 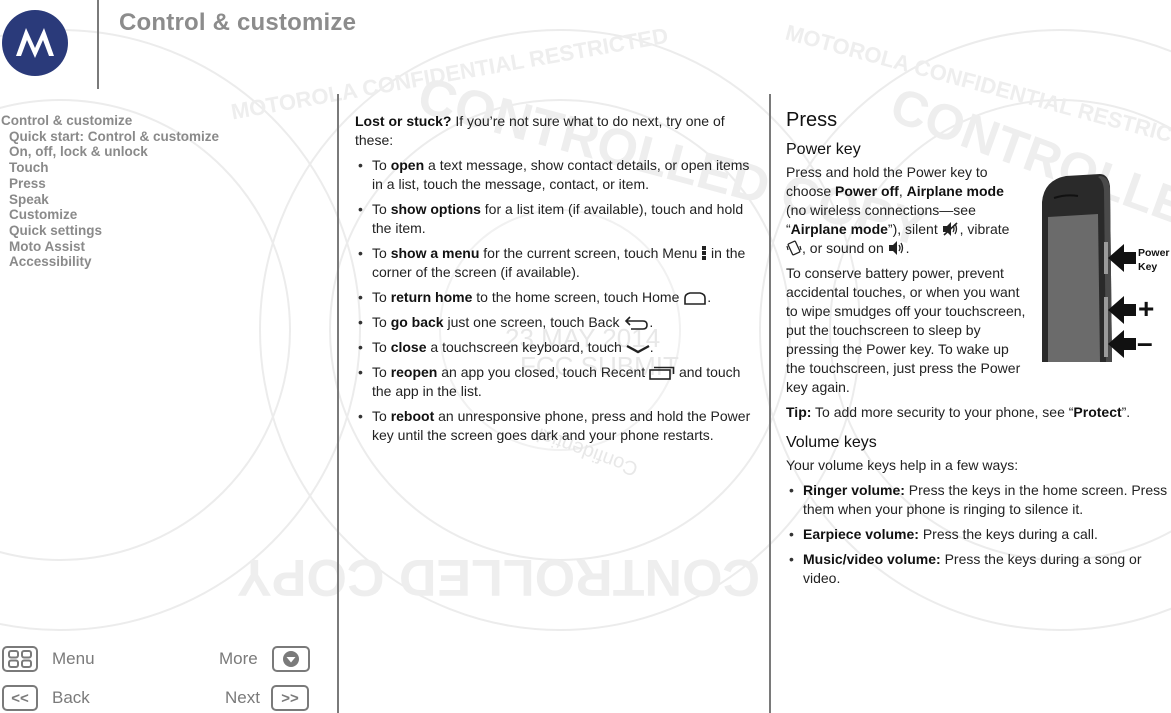 What do you see at coordinates (110, 121) in the screenshot?
I see `toc-item-control-customize: Control & customize` at bounding box center [110, 121].